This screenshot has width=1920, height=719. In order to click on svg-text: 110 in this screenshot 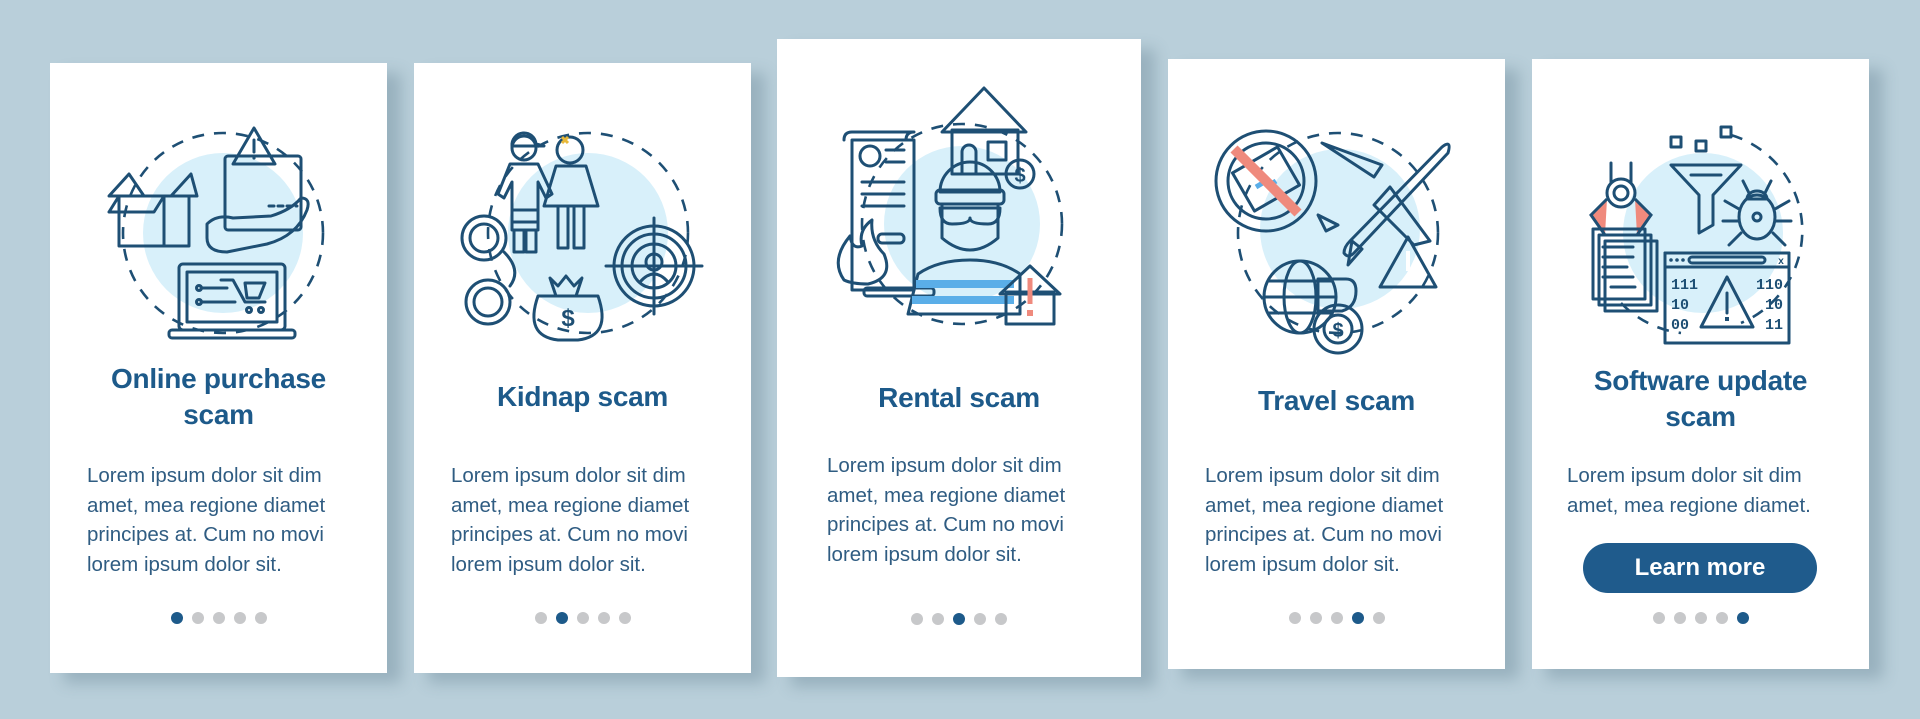, I will do `click(1768, 285)`.